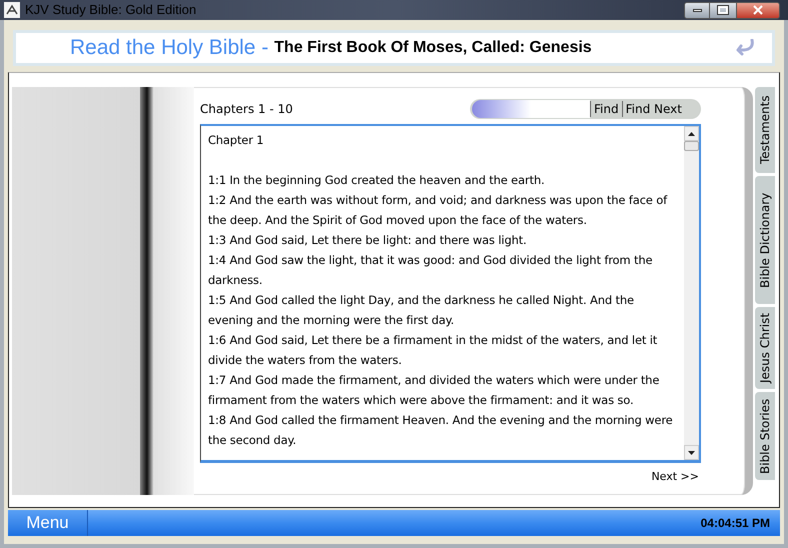  What do you see at coordinates (765, 436) in the screenshot?
I see `side-tab: Bible Stories` at bounding box center [765, 436].